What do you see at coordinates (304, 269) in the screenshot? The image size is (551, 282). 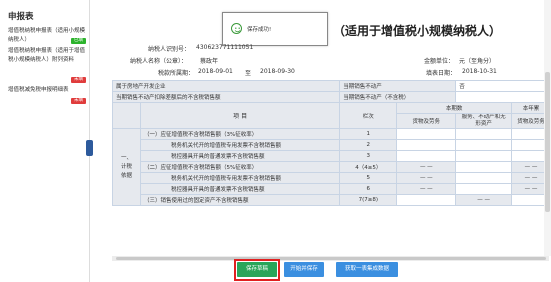 I see `start-save-button: 开始并保存` at bounding box center [304, 269].